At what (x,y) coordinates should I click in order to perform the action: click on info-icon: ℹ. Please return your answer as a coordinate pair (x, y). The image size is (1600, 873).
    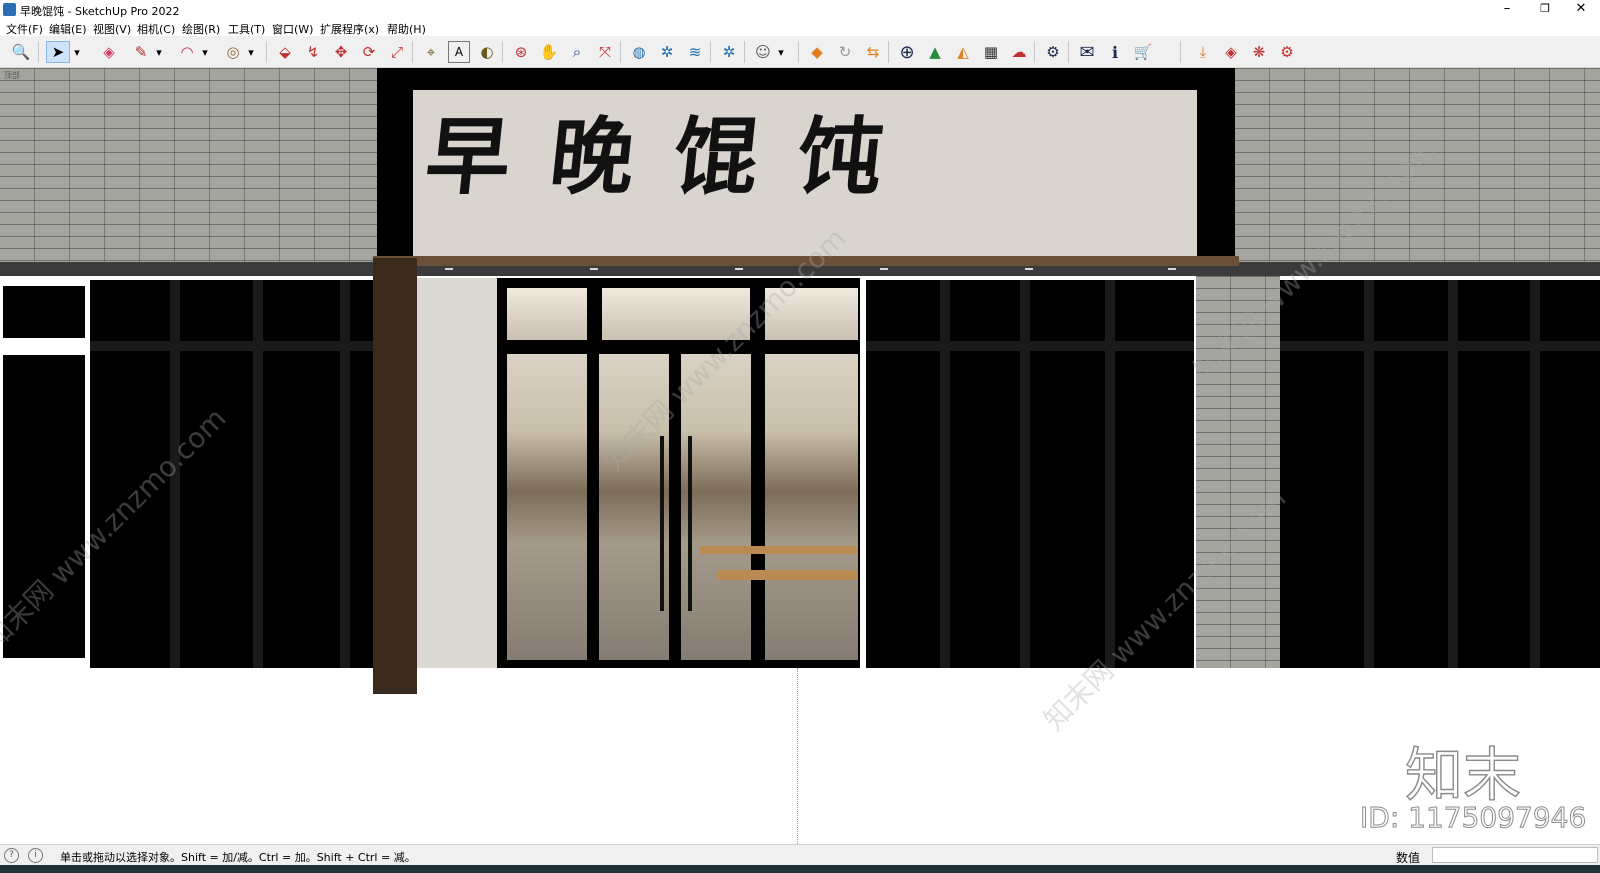
    Looking at the image, I should click on (1115, 52).